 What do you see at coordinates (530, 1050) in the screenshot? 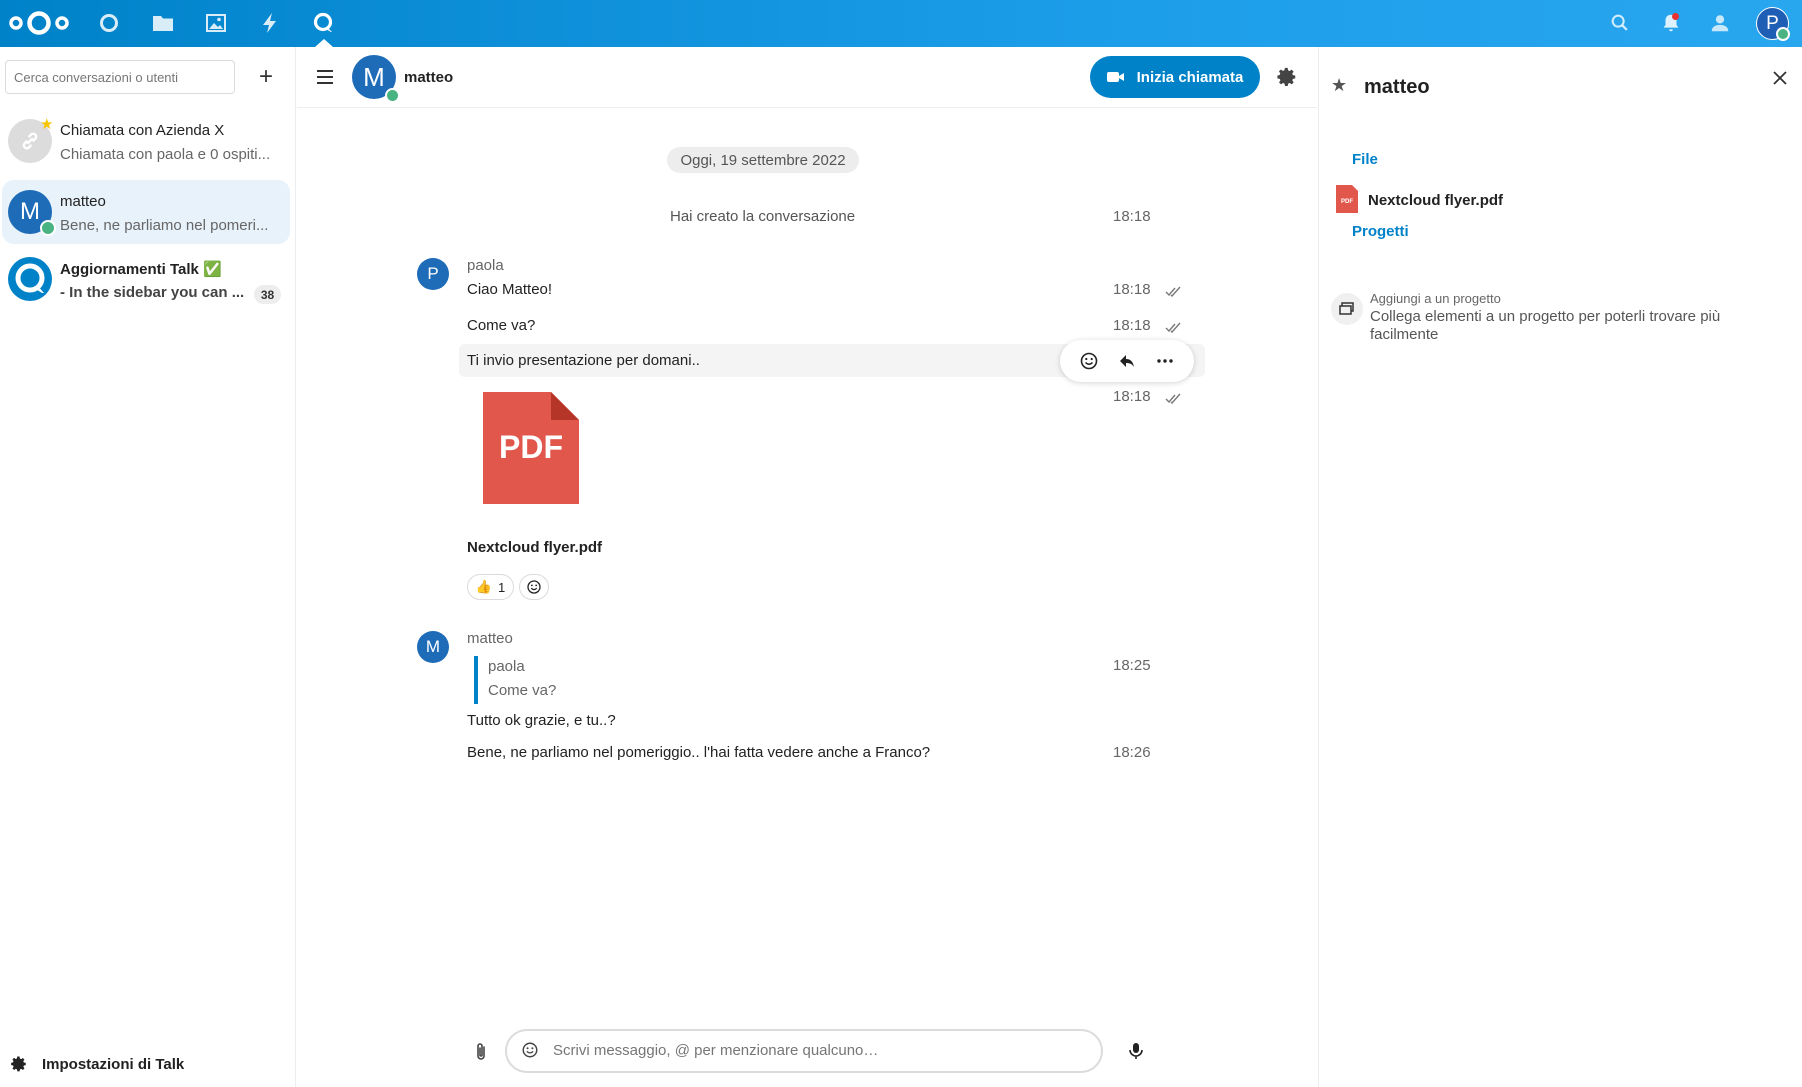
I see `emoji-picker-icon` at bounding box center [530, 1050].